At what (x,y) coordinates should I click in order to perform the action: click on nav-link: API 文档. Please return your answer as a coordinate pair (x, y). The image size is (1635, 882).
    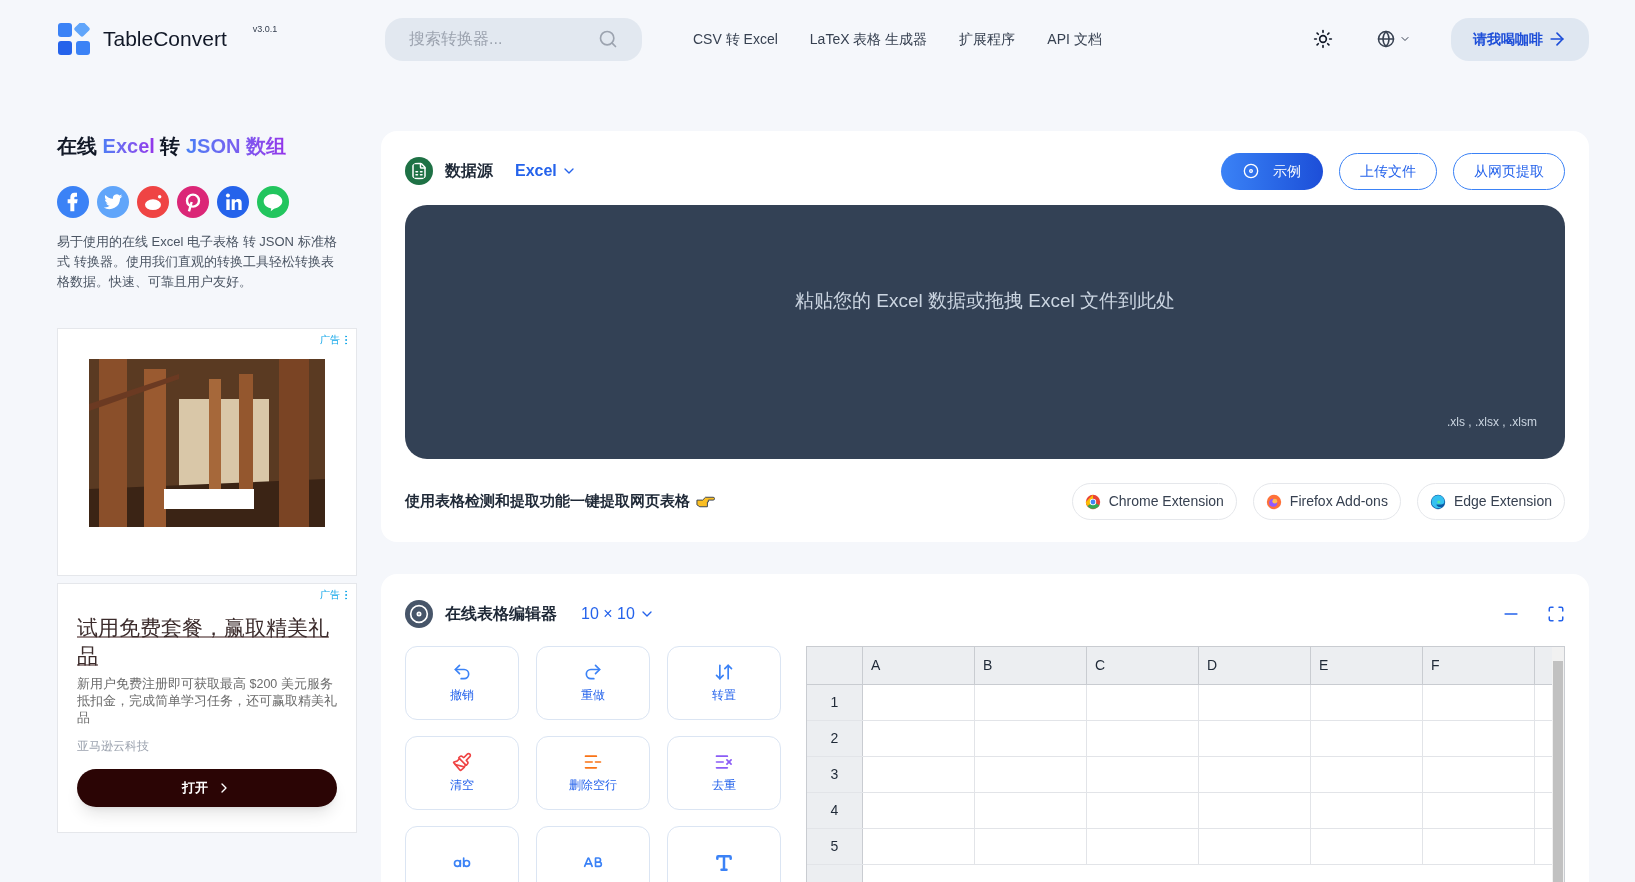
    Looking at the image, I should click on (1074, 39).